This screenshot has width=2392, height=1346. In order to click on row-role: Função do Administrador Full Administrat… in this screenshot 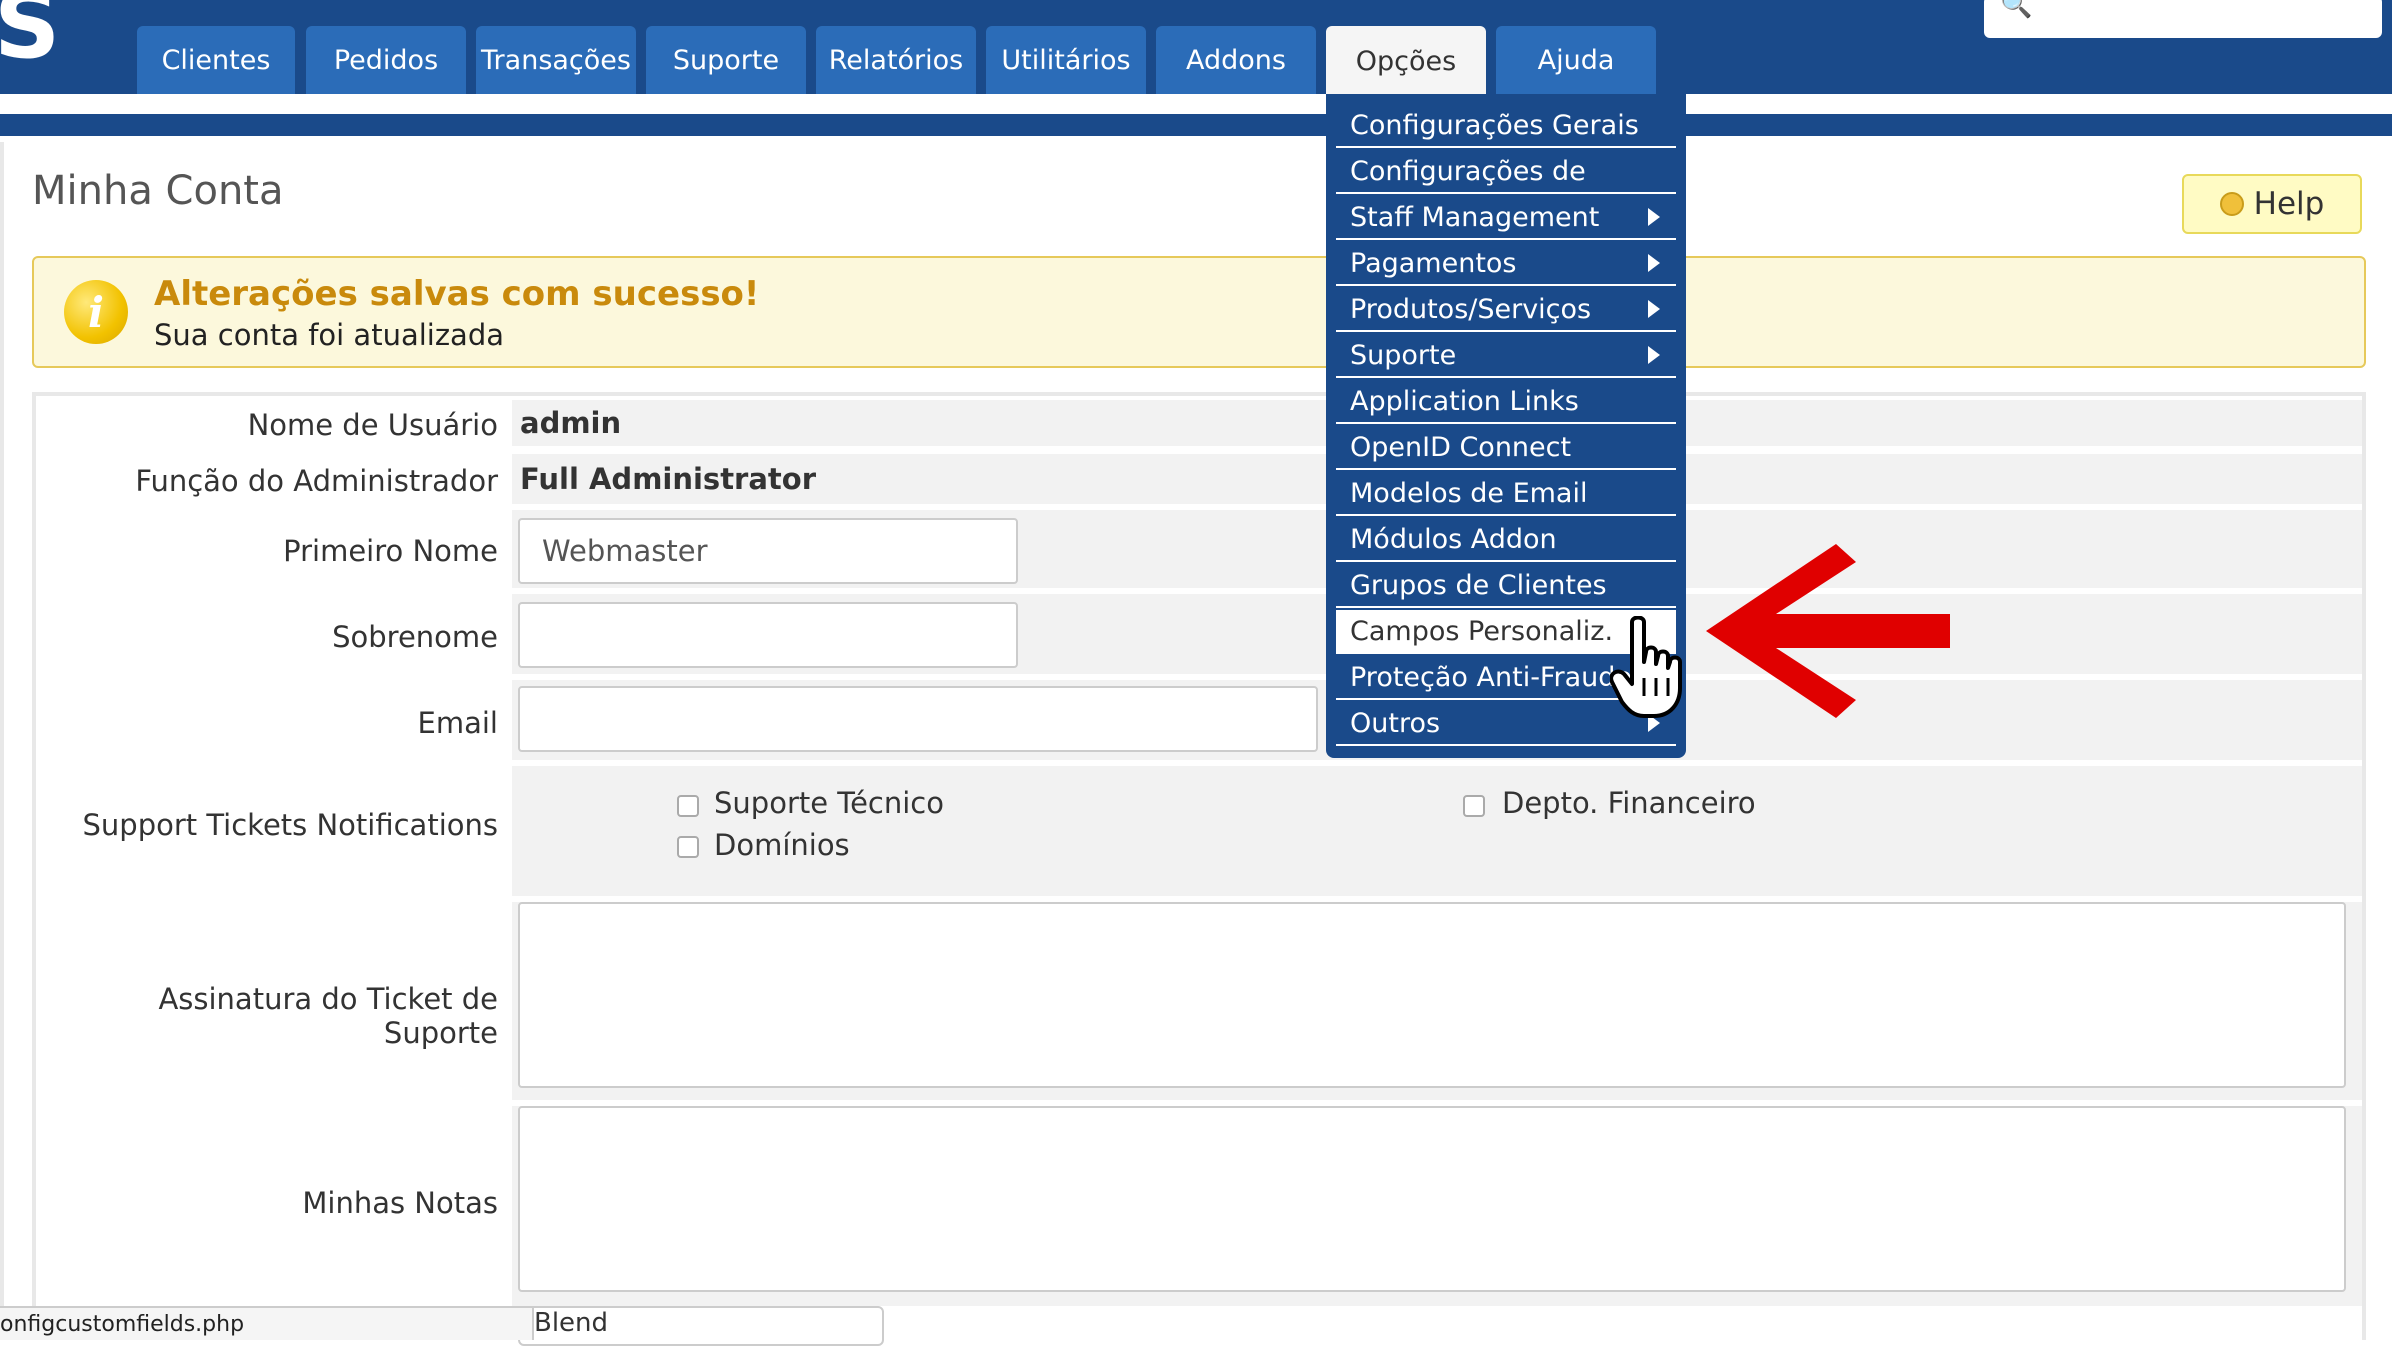, I will do `click(1199, 479)`.